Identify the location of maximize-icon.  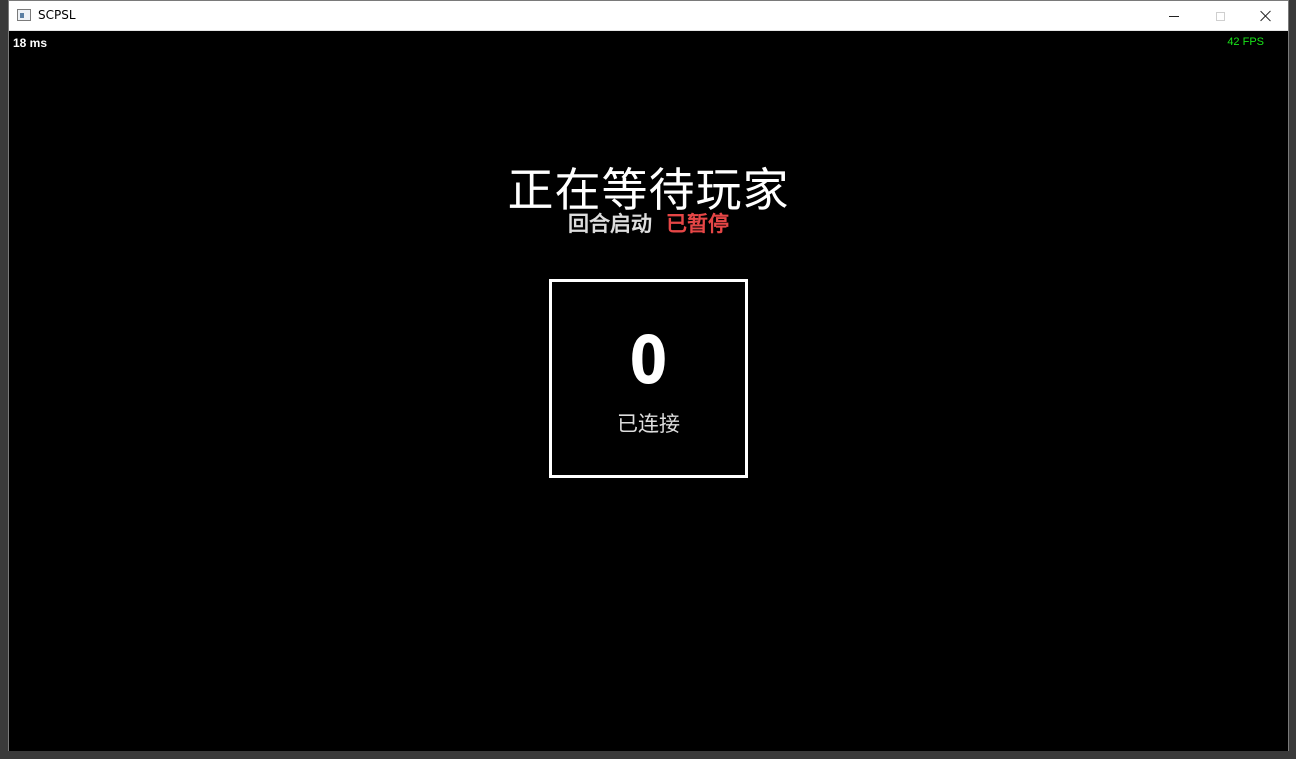
(1220, 16).